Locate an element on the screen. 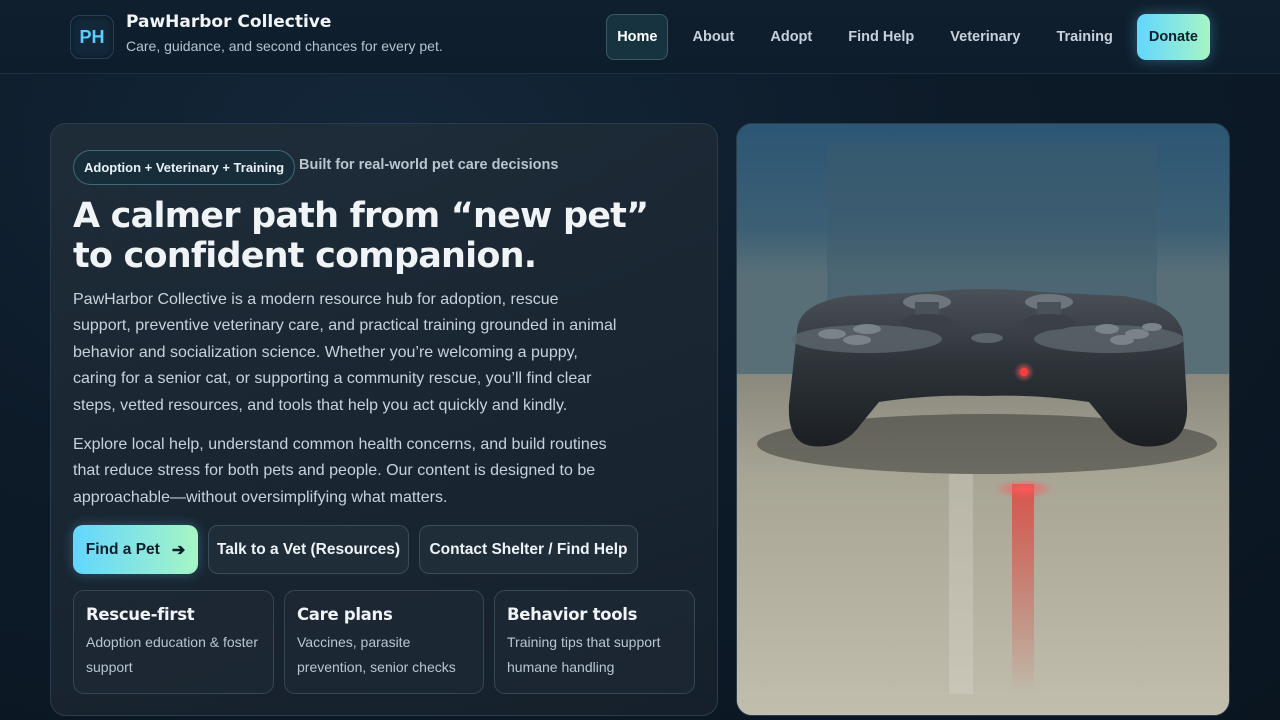 The width and height of the screenshot is (1280, 720). nav-home: Home is located at coordinates (637, 37).